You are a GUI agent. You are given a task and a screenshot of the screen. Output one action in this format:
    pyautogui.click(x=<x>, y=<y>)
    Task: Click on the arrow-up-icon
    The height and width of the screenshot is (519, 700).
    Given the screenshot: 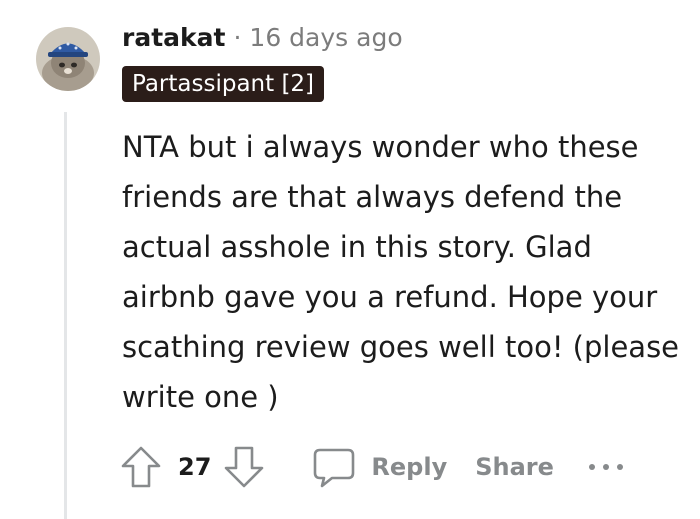 What is the action you would take?
    pyautogui.click(x=141, y=467)
    